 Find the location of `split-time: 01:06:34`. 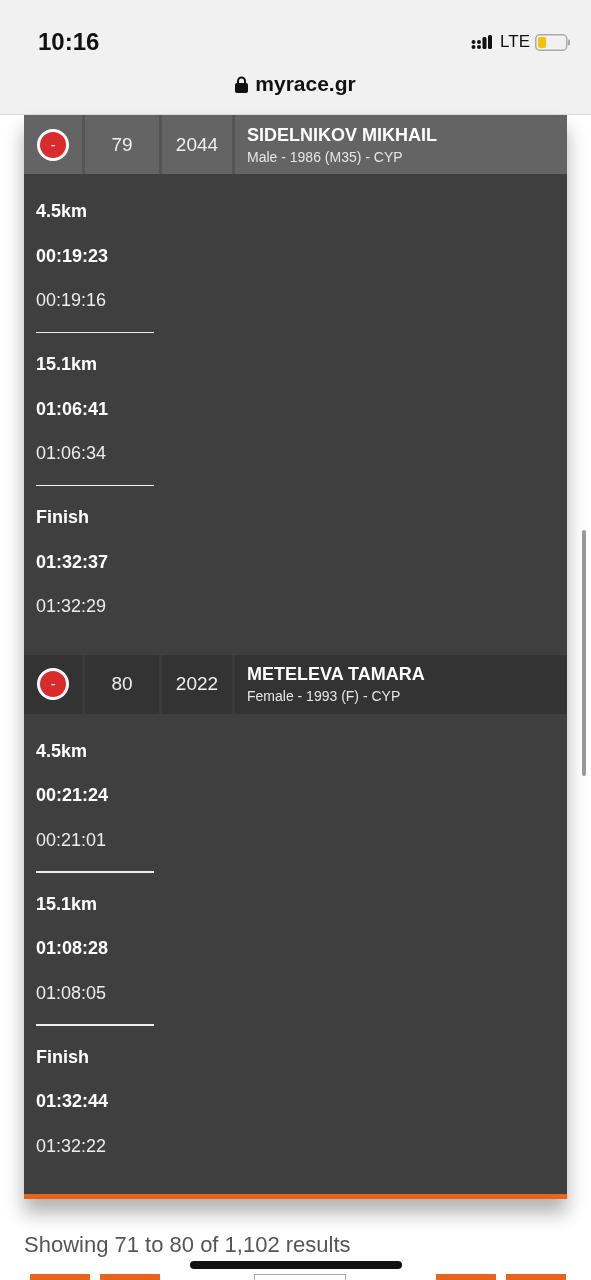

split-time: 01:06:34 is located at coordinates (71, 453).